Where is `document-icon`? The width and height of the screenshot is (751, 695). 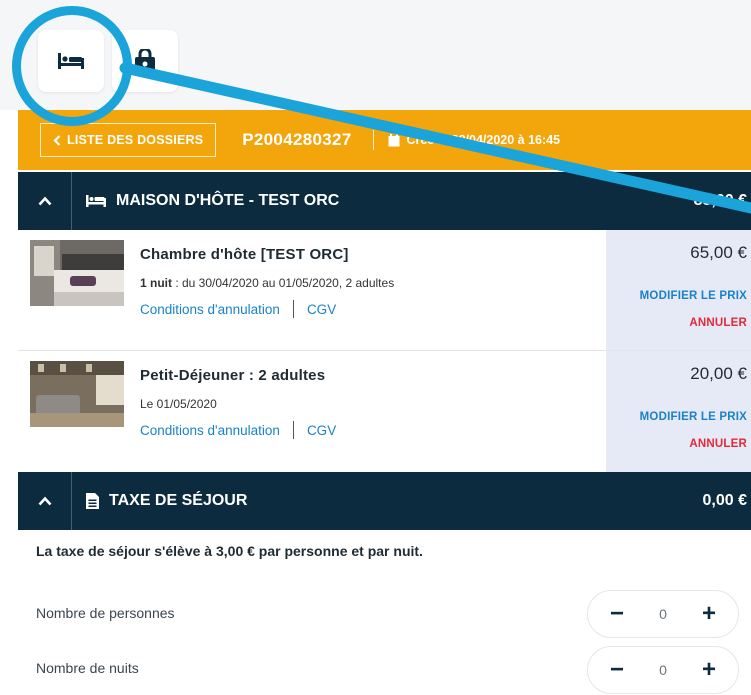 document-icon is located at coordinates (92, 501).